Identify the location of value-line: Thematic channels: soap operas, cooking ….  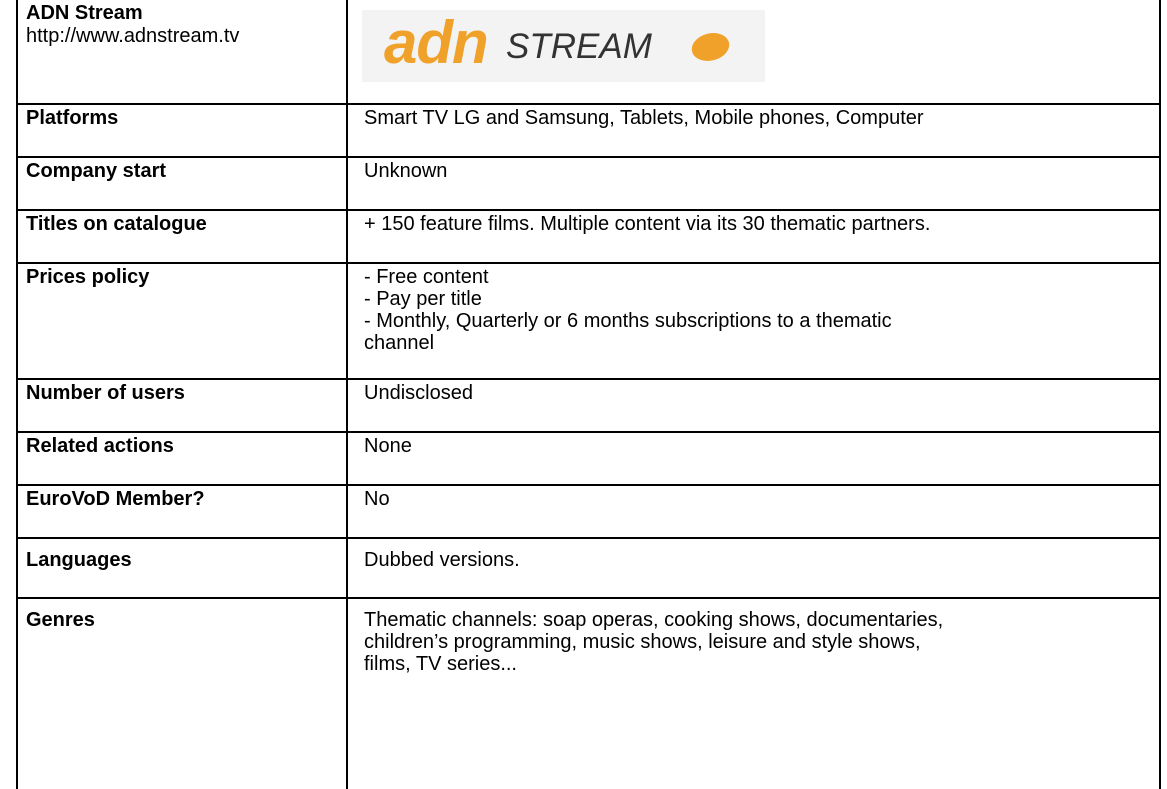
(654, 620).